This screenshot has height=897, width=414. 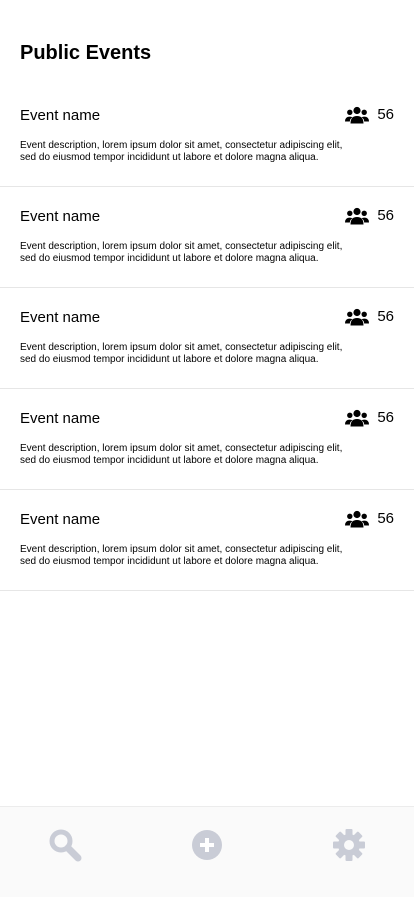 I want to click on add-circle-icon, so click(x=207, y=845).